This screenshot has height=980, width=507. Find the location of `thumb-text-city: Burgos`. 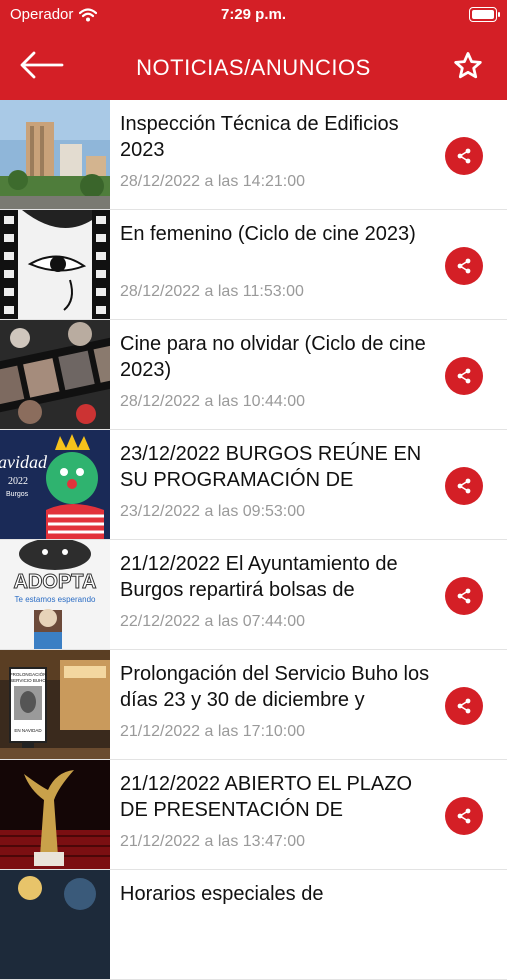

thumb-text-city: Burgos is located at coordinates (17, 494).